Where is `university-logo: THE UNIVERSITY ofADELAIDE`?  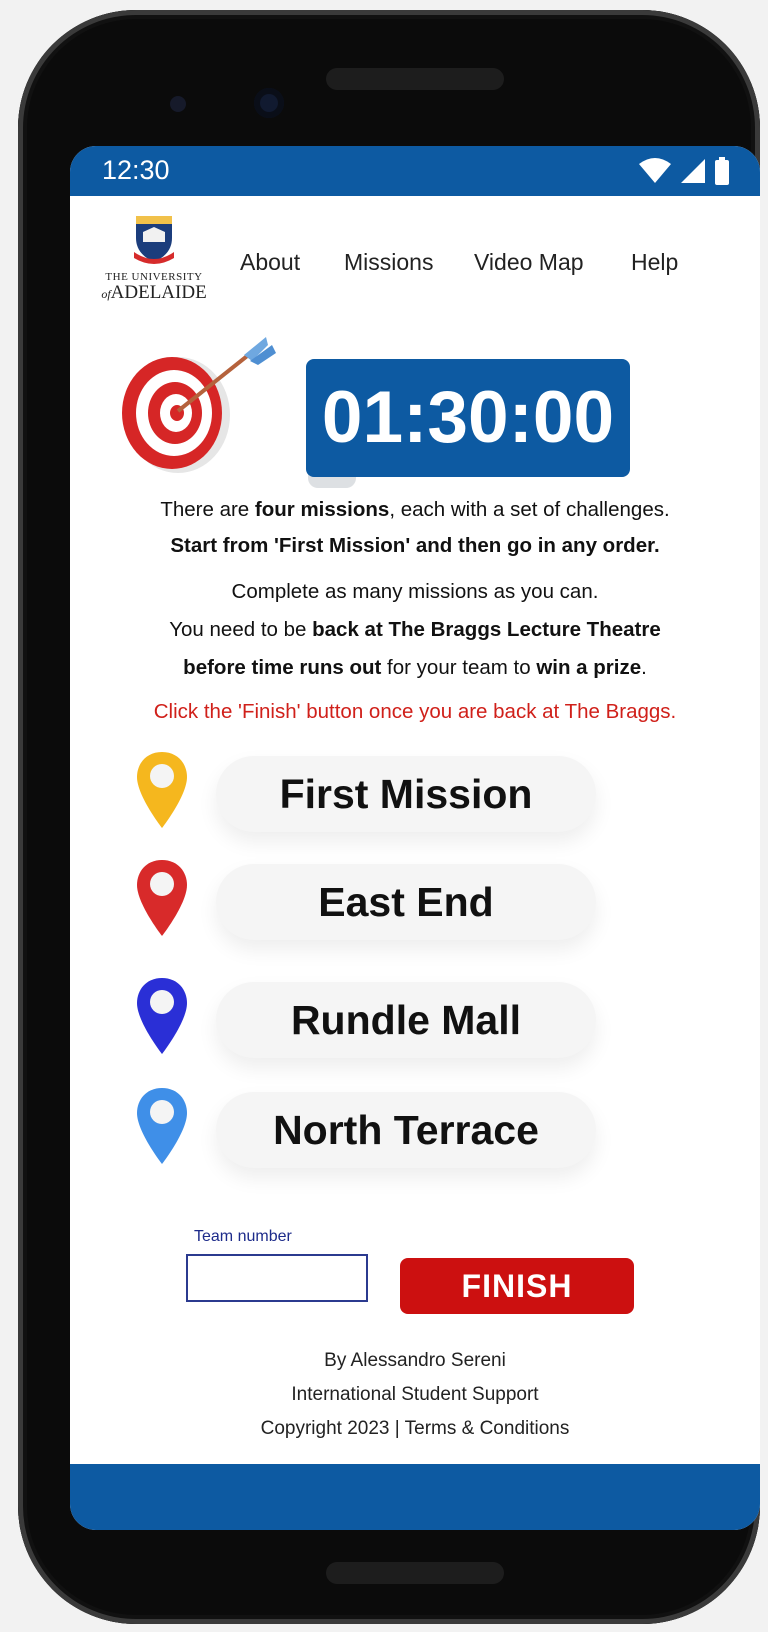
university-logo: THE UNIVERSITY ofADELAIDE is located at coordinates (154, 260).